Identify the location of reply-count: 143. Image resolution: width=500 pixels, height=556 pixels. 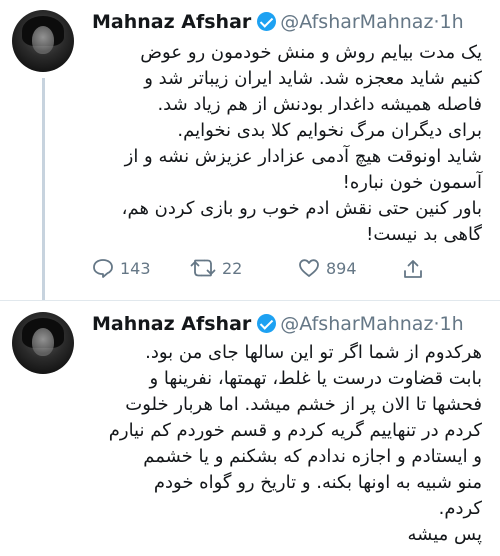
(135, 268).